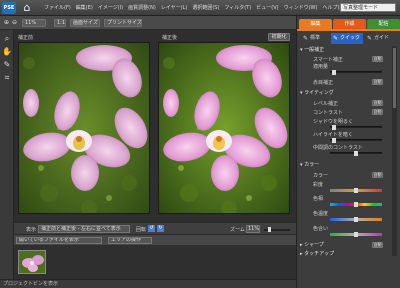 Image resolution: width=400 pixels, height=288 pixels. Describe the element at coordinates (151, 228) in the screenshot. I see `rotate-left-icon: ↺` at that location.